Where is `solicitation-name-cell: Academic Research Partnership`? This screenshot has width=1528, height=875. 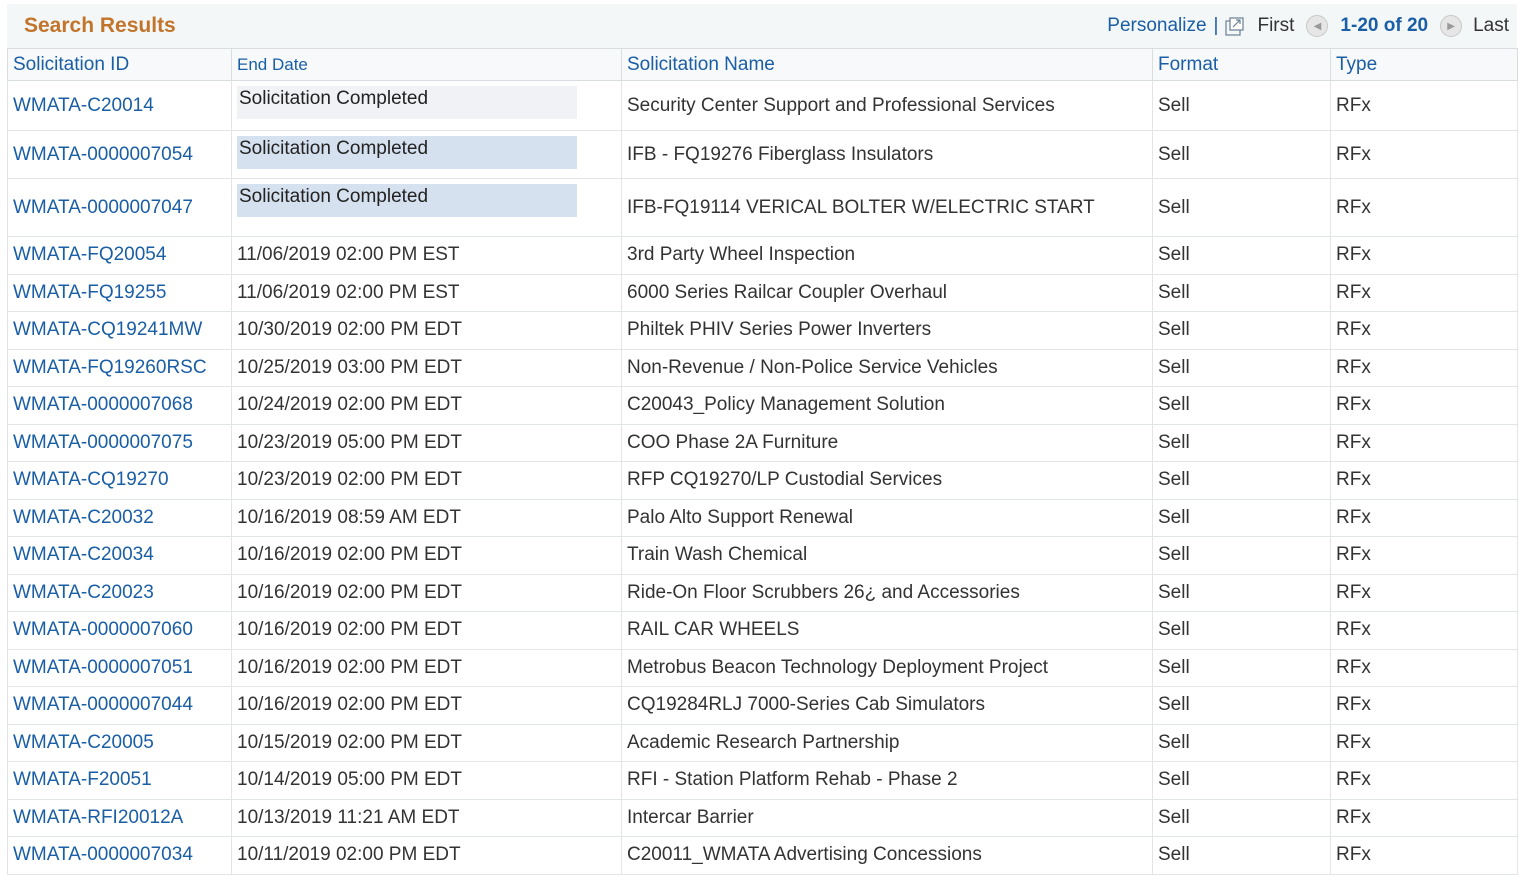
solicitation-name-cell: Academic Research Partnership is located at coordinates (887, 742).